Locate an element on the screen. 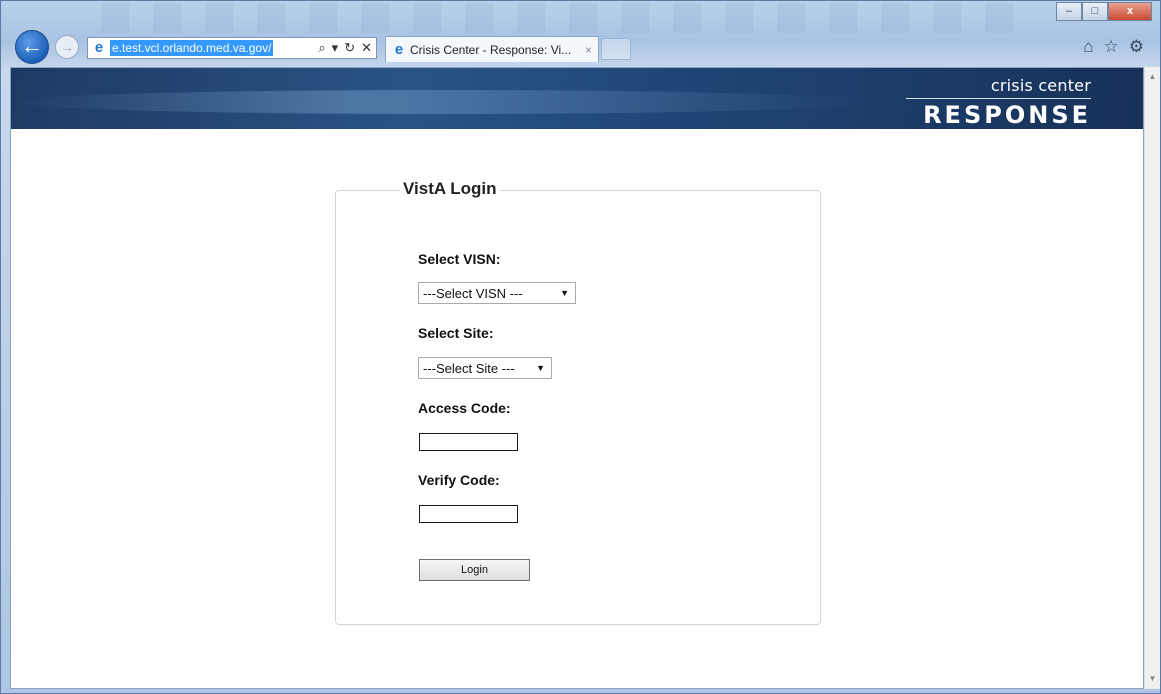 The height and width of the screenshot is (694, 1161). scroll-down-icon: ▼ is located at coordinates (1152, 679).